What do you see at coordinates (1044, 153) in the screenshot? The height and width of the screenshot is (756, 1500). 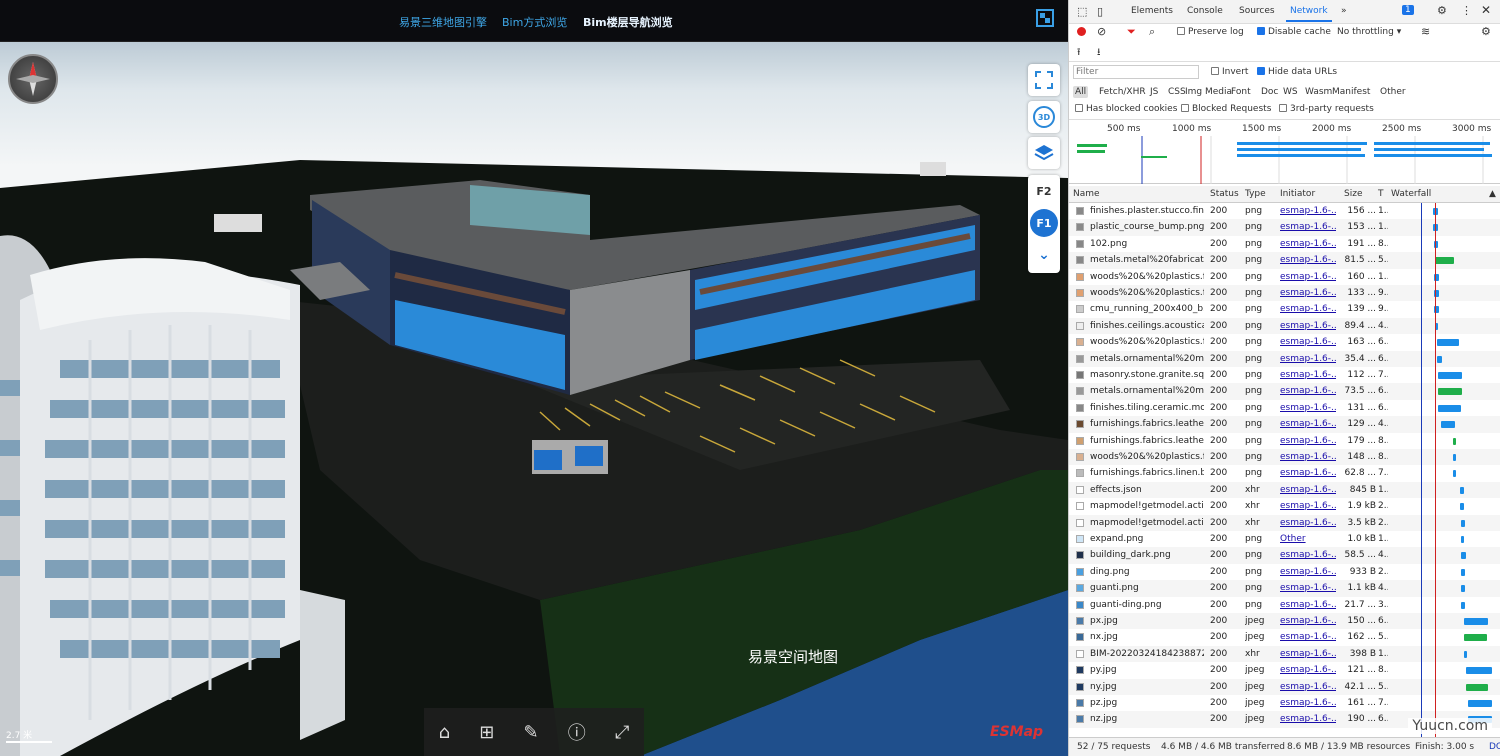 I see `layers-icon` at bounding box center [1044, 153].